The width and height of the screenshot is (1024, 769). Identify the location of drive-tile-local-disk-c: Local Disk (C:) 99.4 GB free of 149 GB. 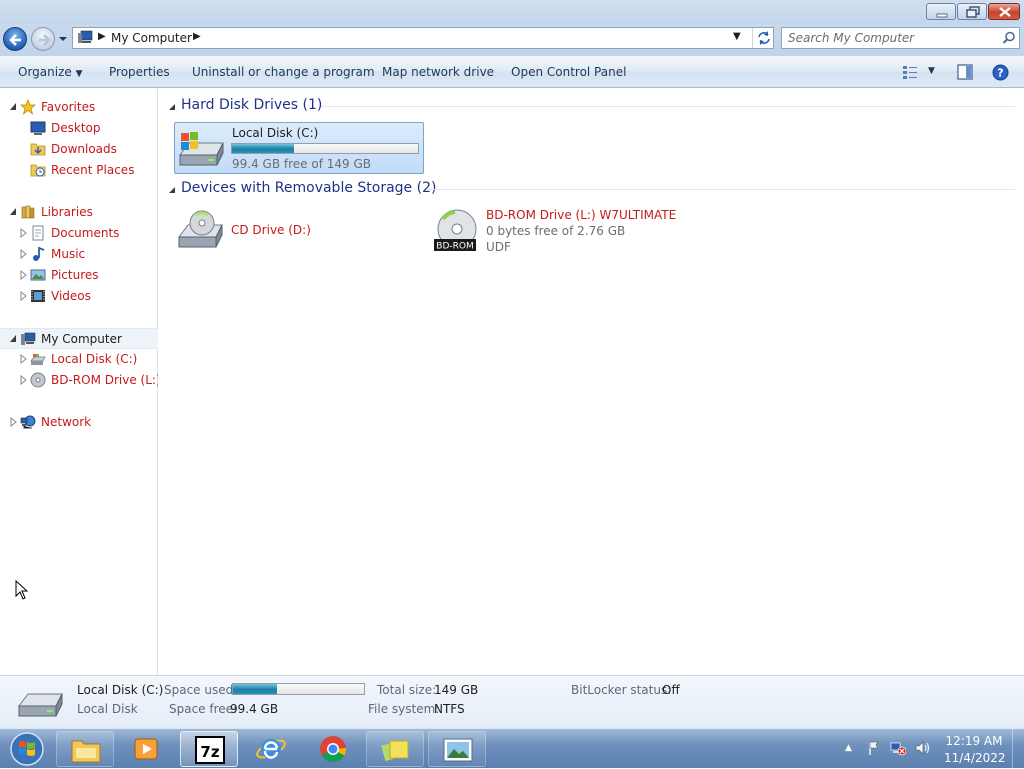
(299, 148).